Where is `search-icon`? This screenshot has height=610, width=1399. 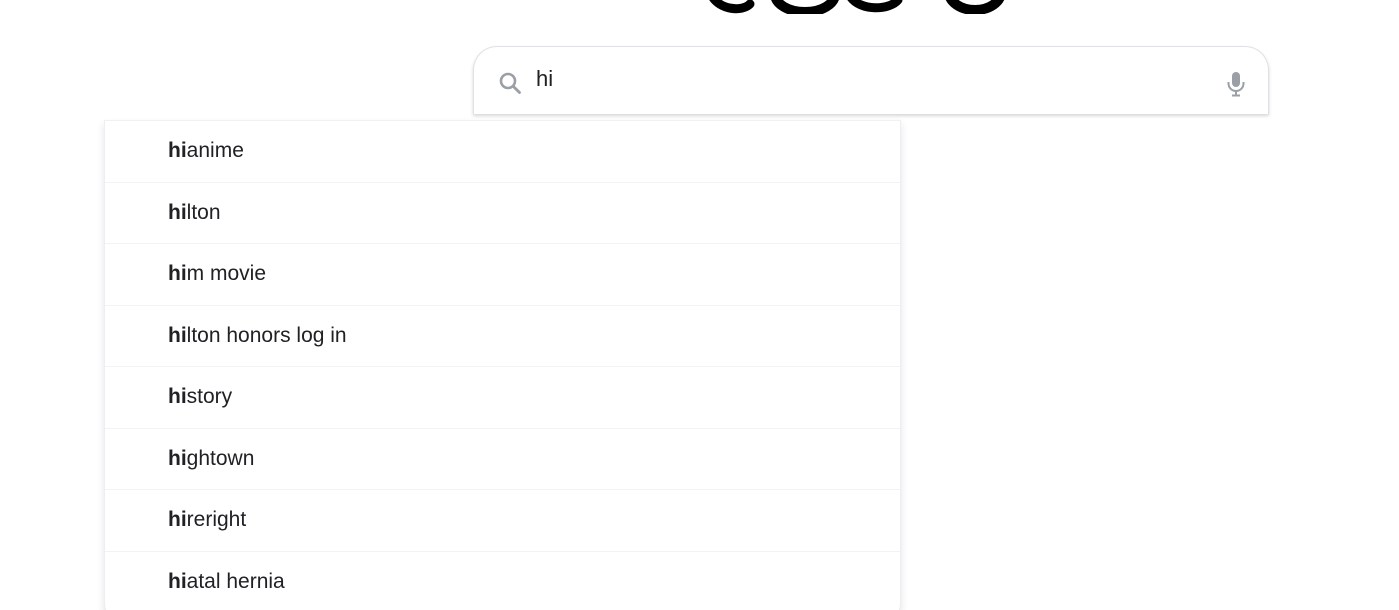 search-icon is located at coordinates (510, 83).